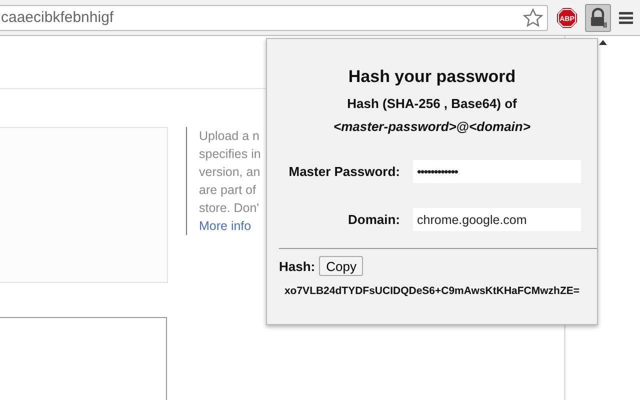  I want to click on copy-button: Copy, so click(341, 266).